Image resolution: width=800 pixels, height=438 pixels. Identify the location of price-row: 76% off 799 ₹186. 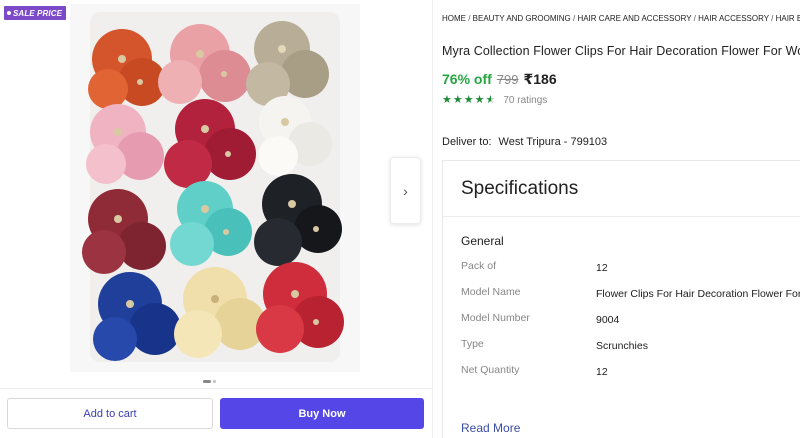
(499, 79).